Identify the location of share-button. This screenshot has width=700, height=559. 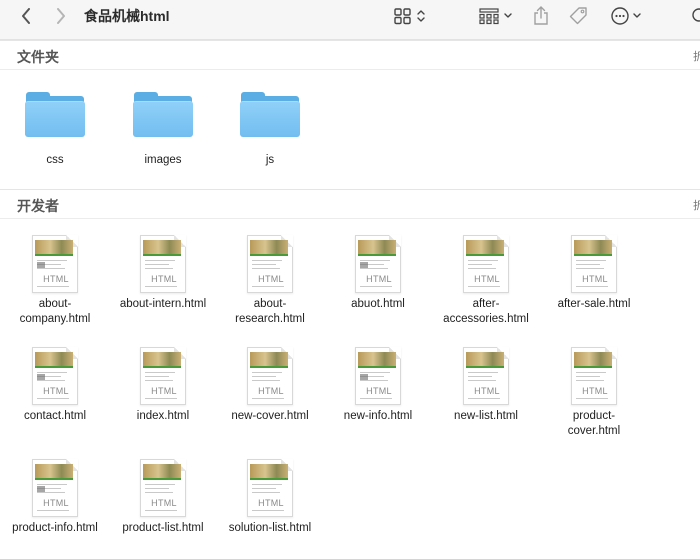
(541, 16).